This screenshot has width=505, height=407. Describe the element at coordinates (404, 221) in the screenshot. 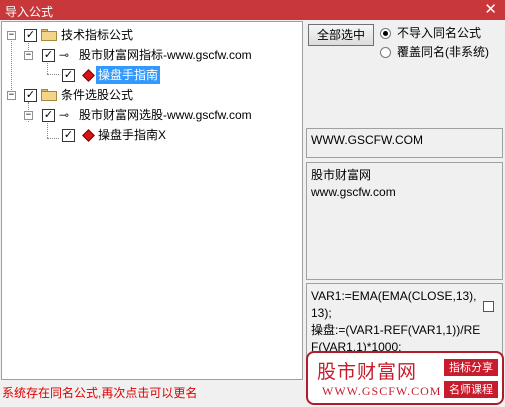

I see `description-box: 股市财富网 www.gscfw.com` at that location.